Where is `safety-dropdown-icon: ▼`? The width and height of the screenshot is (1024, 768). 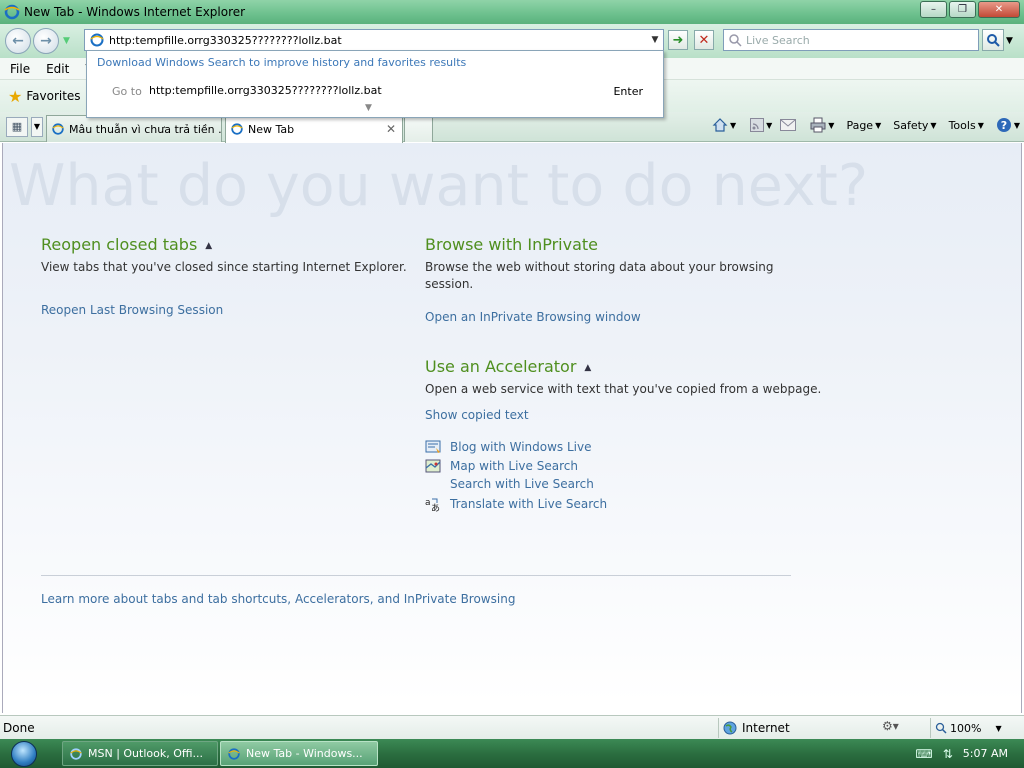
safety-dropdown-icon: ▼ is located at coordinates (933, 125).